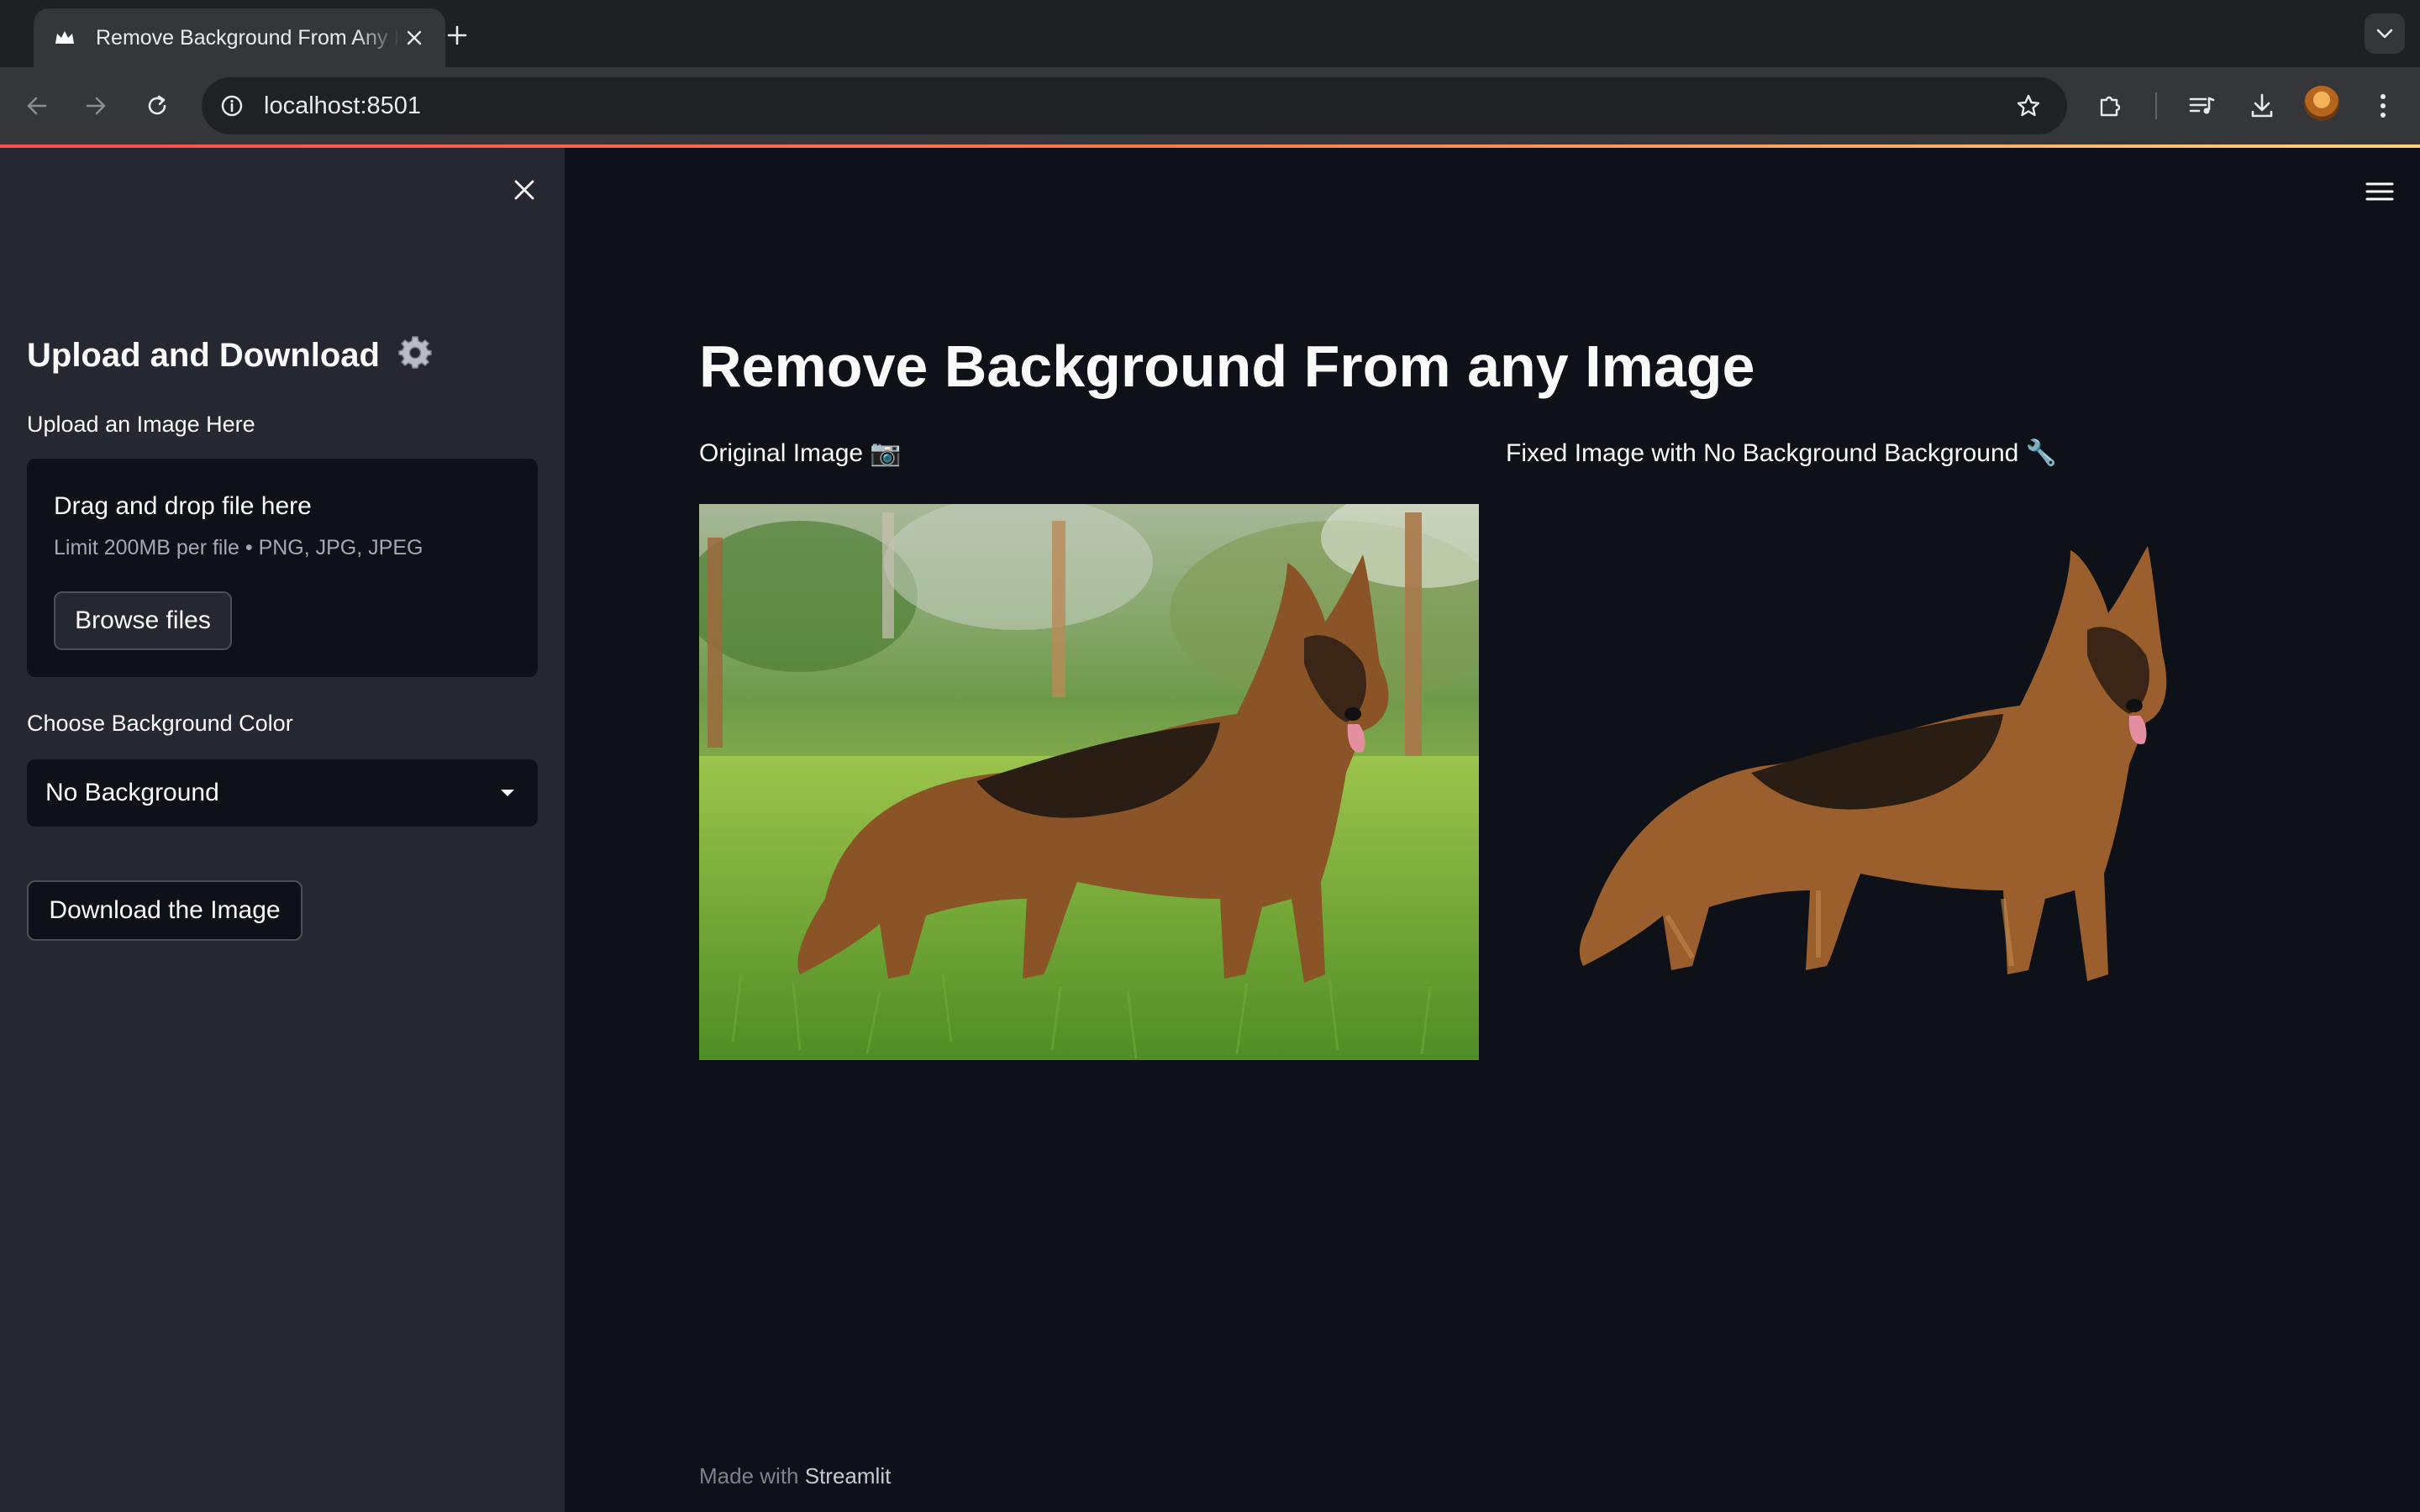  I want to click on toolbar-separator, so click(2156, 105).